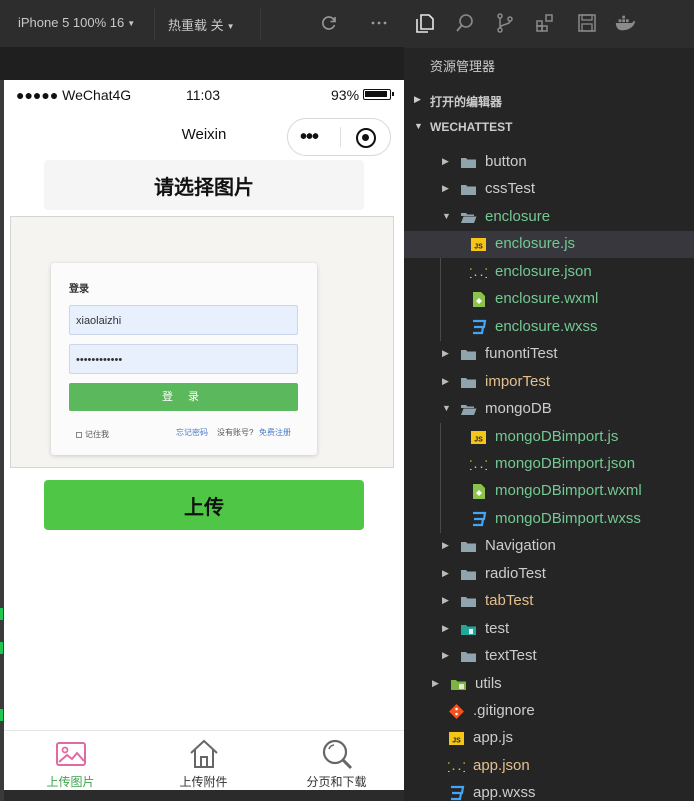 The height and width of the screenshot is (801, 694). I want to click on tree-item: {..} mongoDBimport.json, so click(549, 464).